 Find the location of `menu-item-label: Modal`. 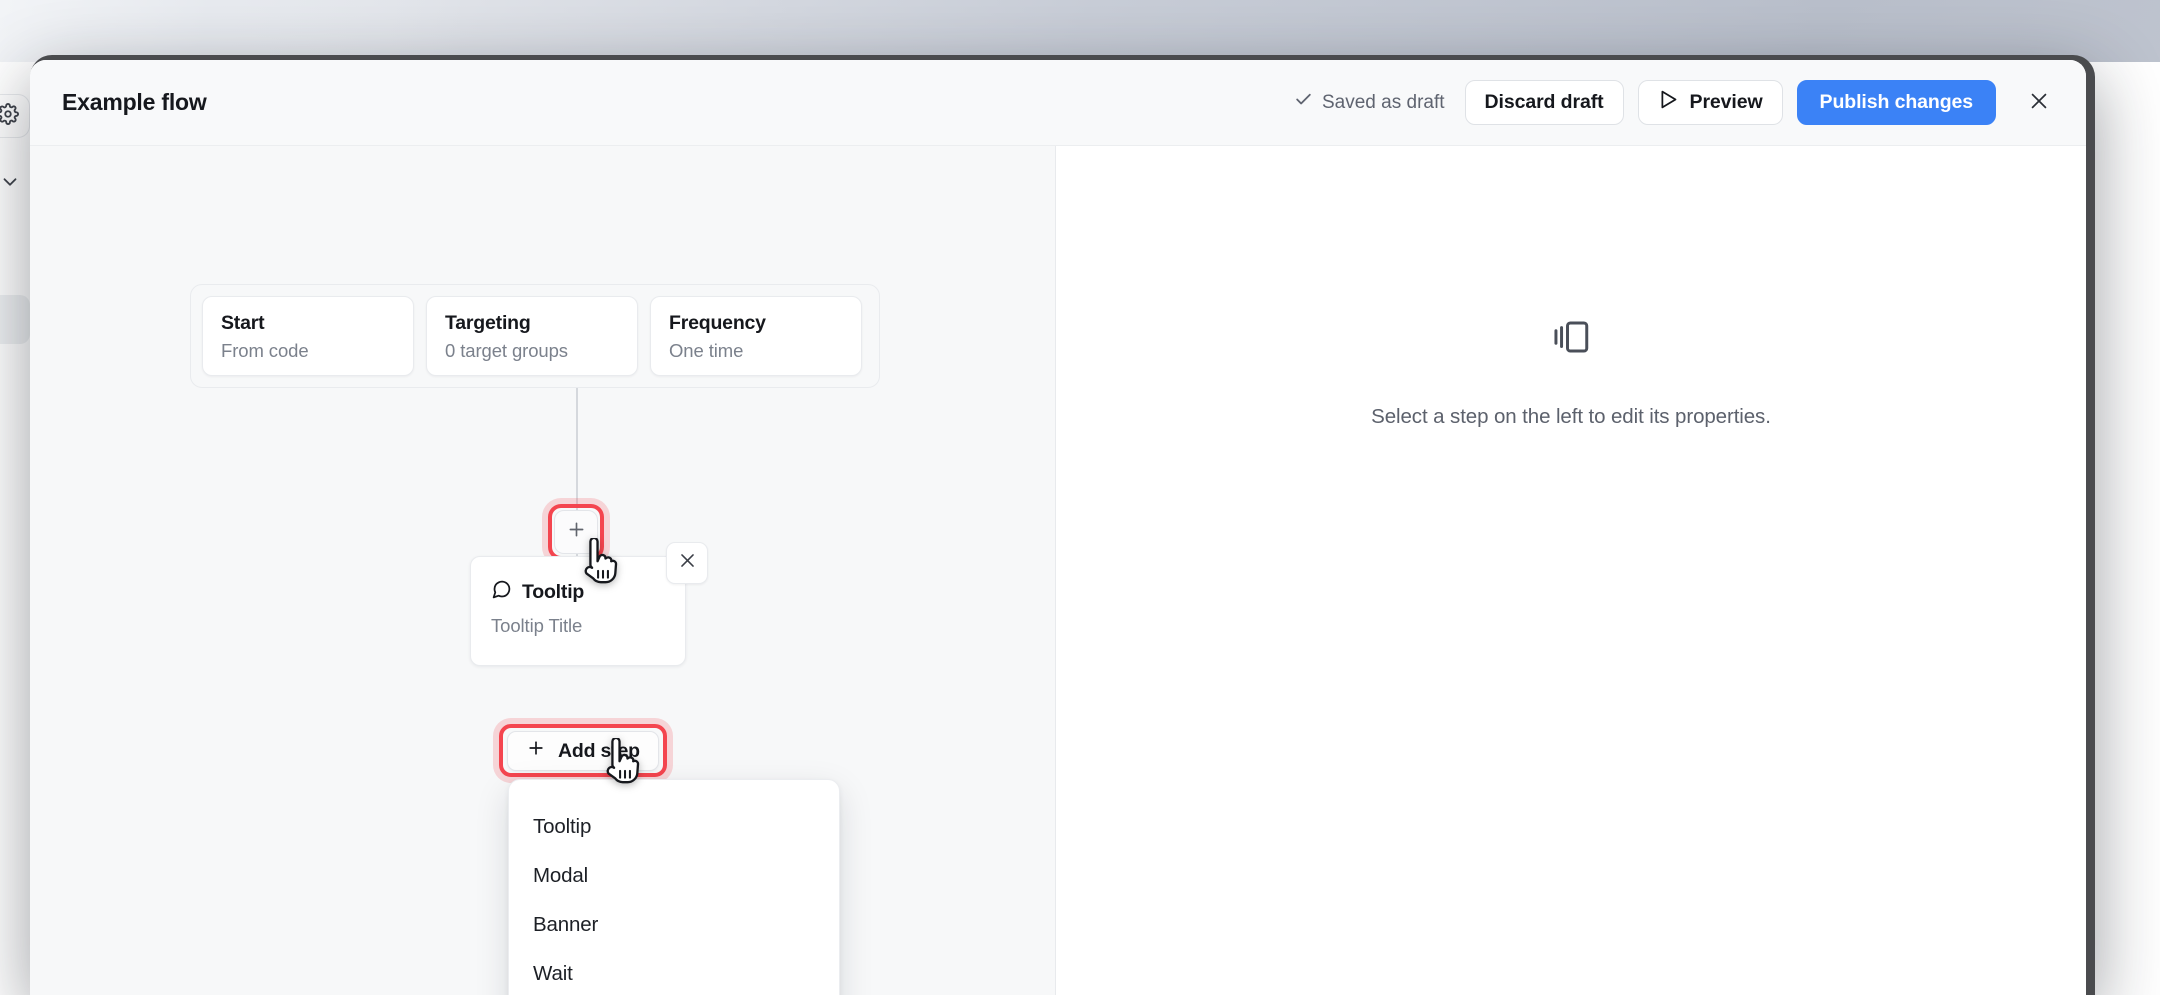

menu-item-label: Modal is located at coordinates (560, 876).